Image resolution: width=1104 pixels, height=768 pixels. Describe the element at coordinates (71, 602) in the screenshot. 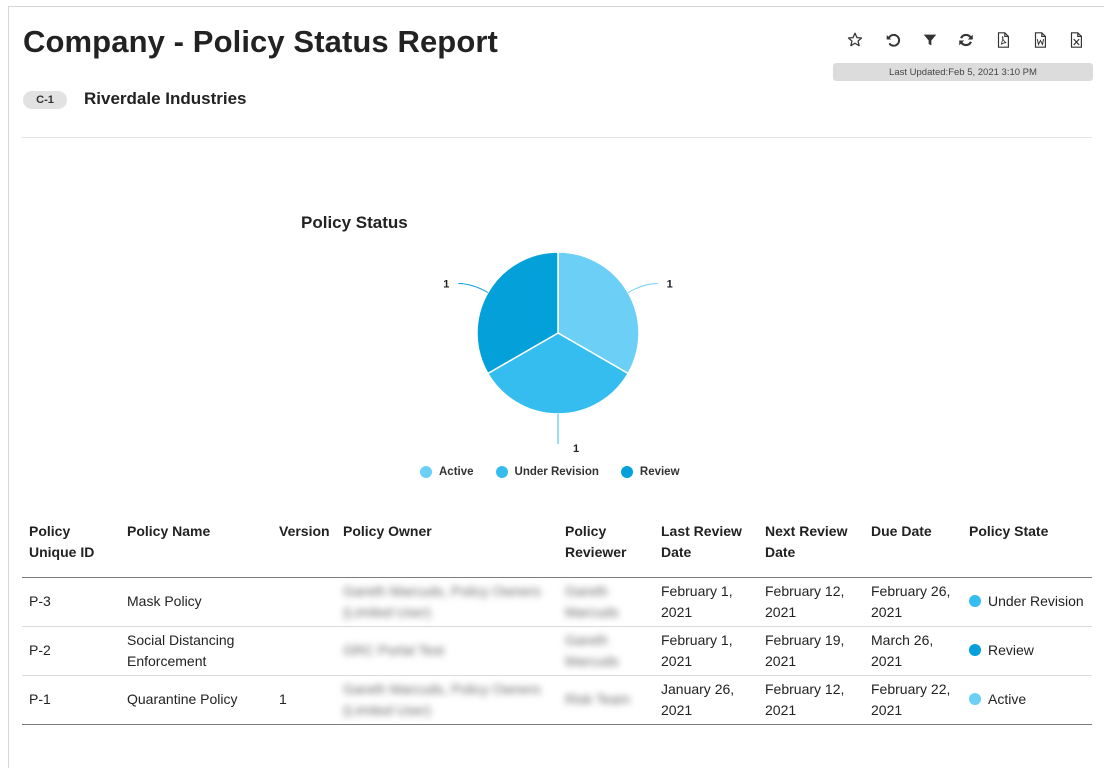

I see `cell-id: P-3` at that location.